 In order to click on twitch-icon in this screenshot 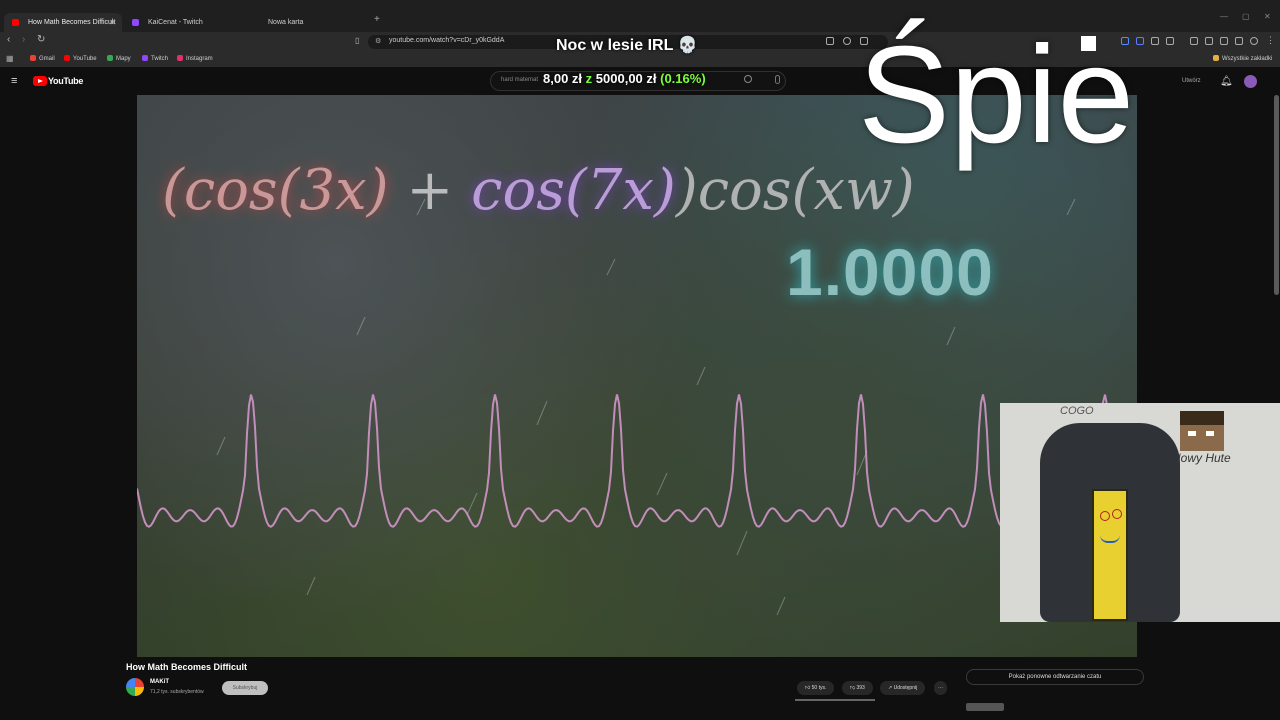, I will do `click(145, 58)`.